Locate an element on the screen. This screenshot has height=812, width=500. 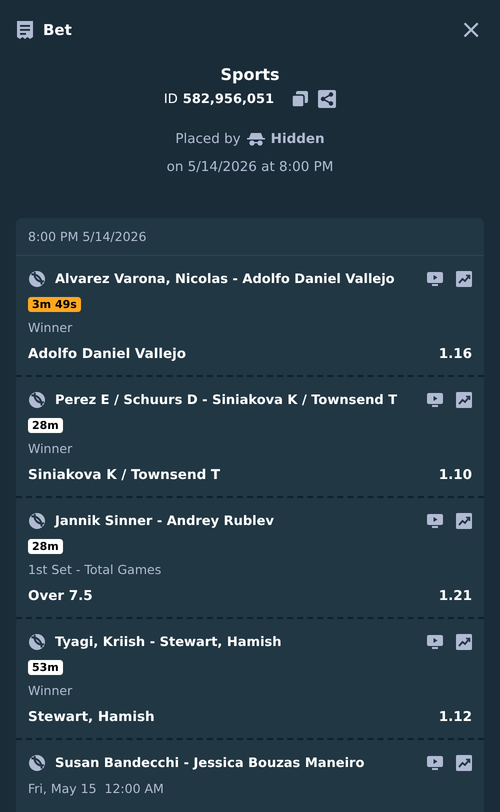
event-name: Alvarez Varona, Nicolas - Adolfo Daniel Vallejo is located at coordinates (236, 279).